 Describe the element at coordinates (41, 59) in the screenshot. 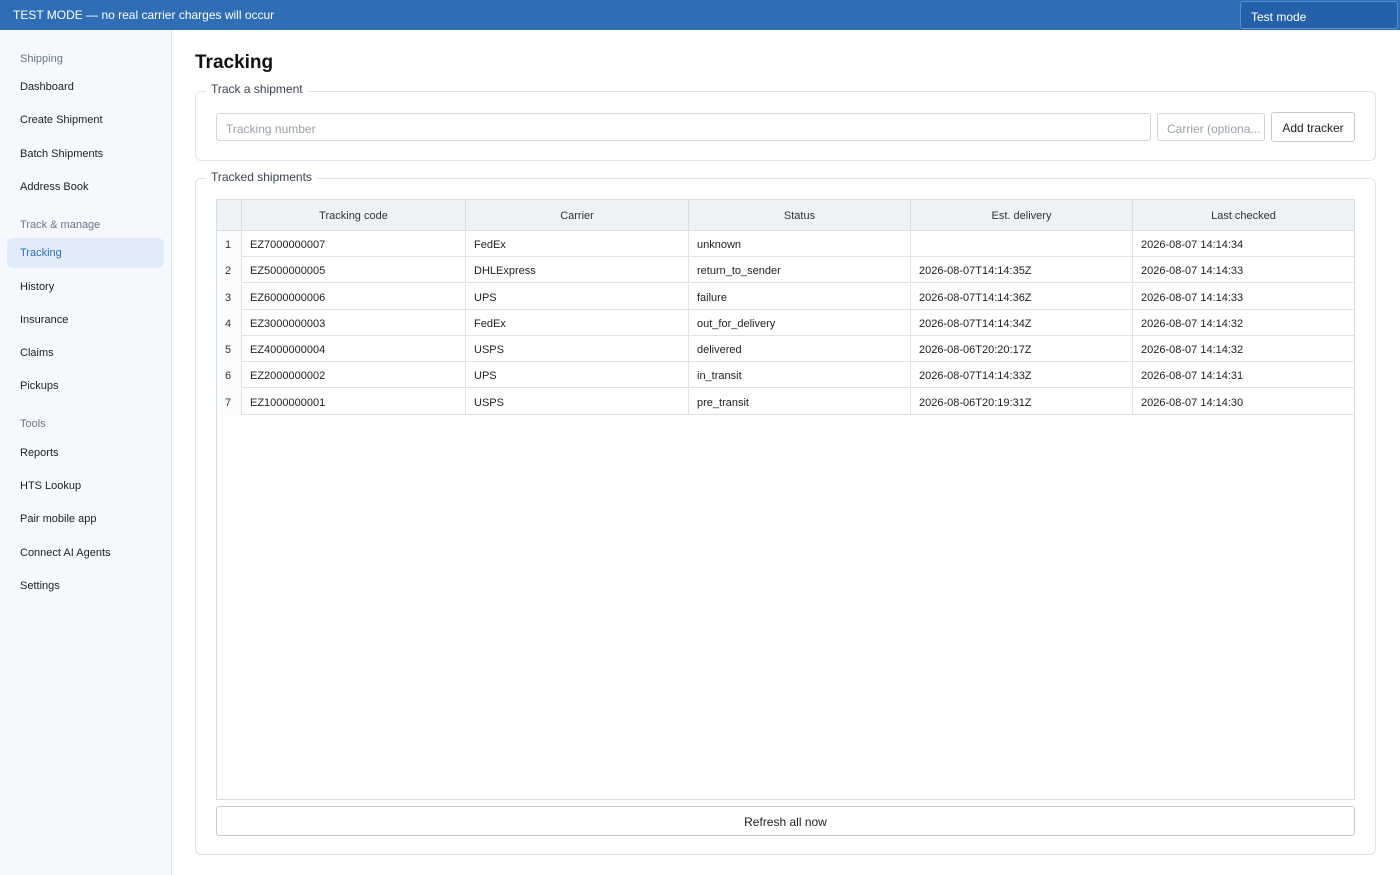

I see `nav-group-shipping: Shipping` at that location.